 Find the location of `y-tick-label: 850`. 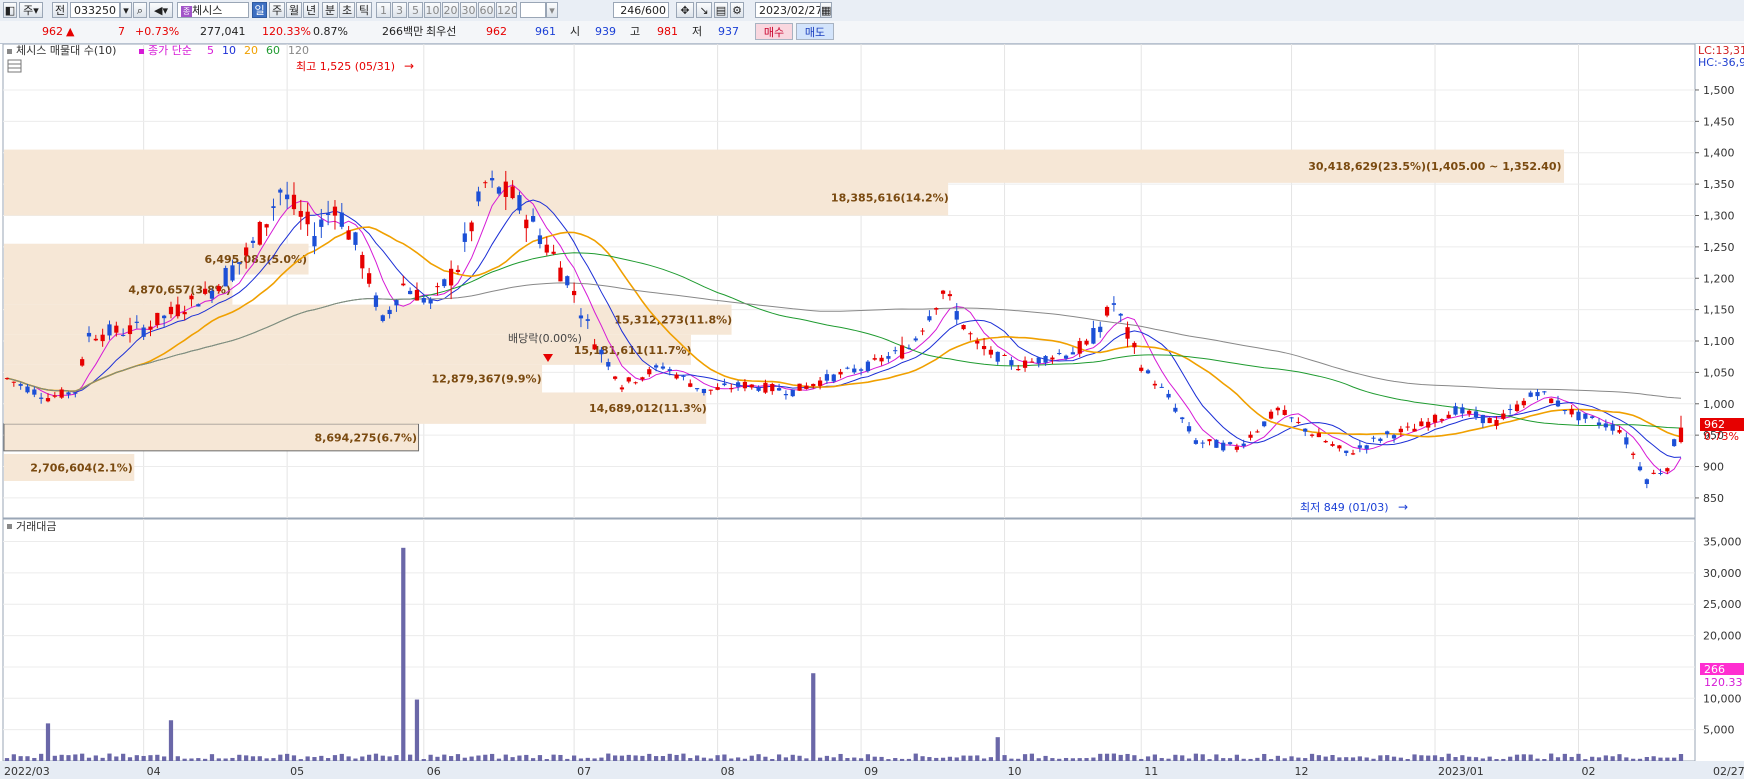

y-tick-label: 850 is located at coordinates (1713, 498).